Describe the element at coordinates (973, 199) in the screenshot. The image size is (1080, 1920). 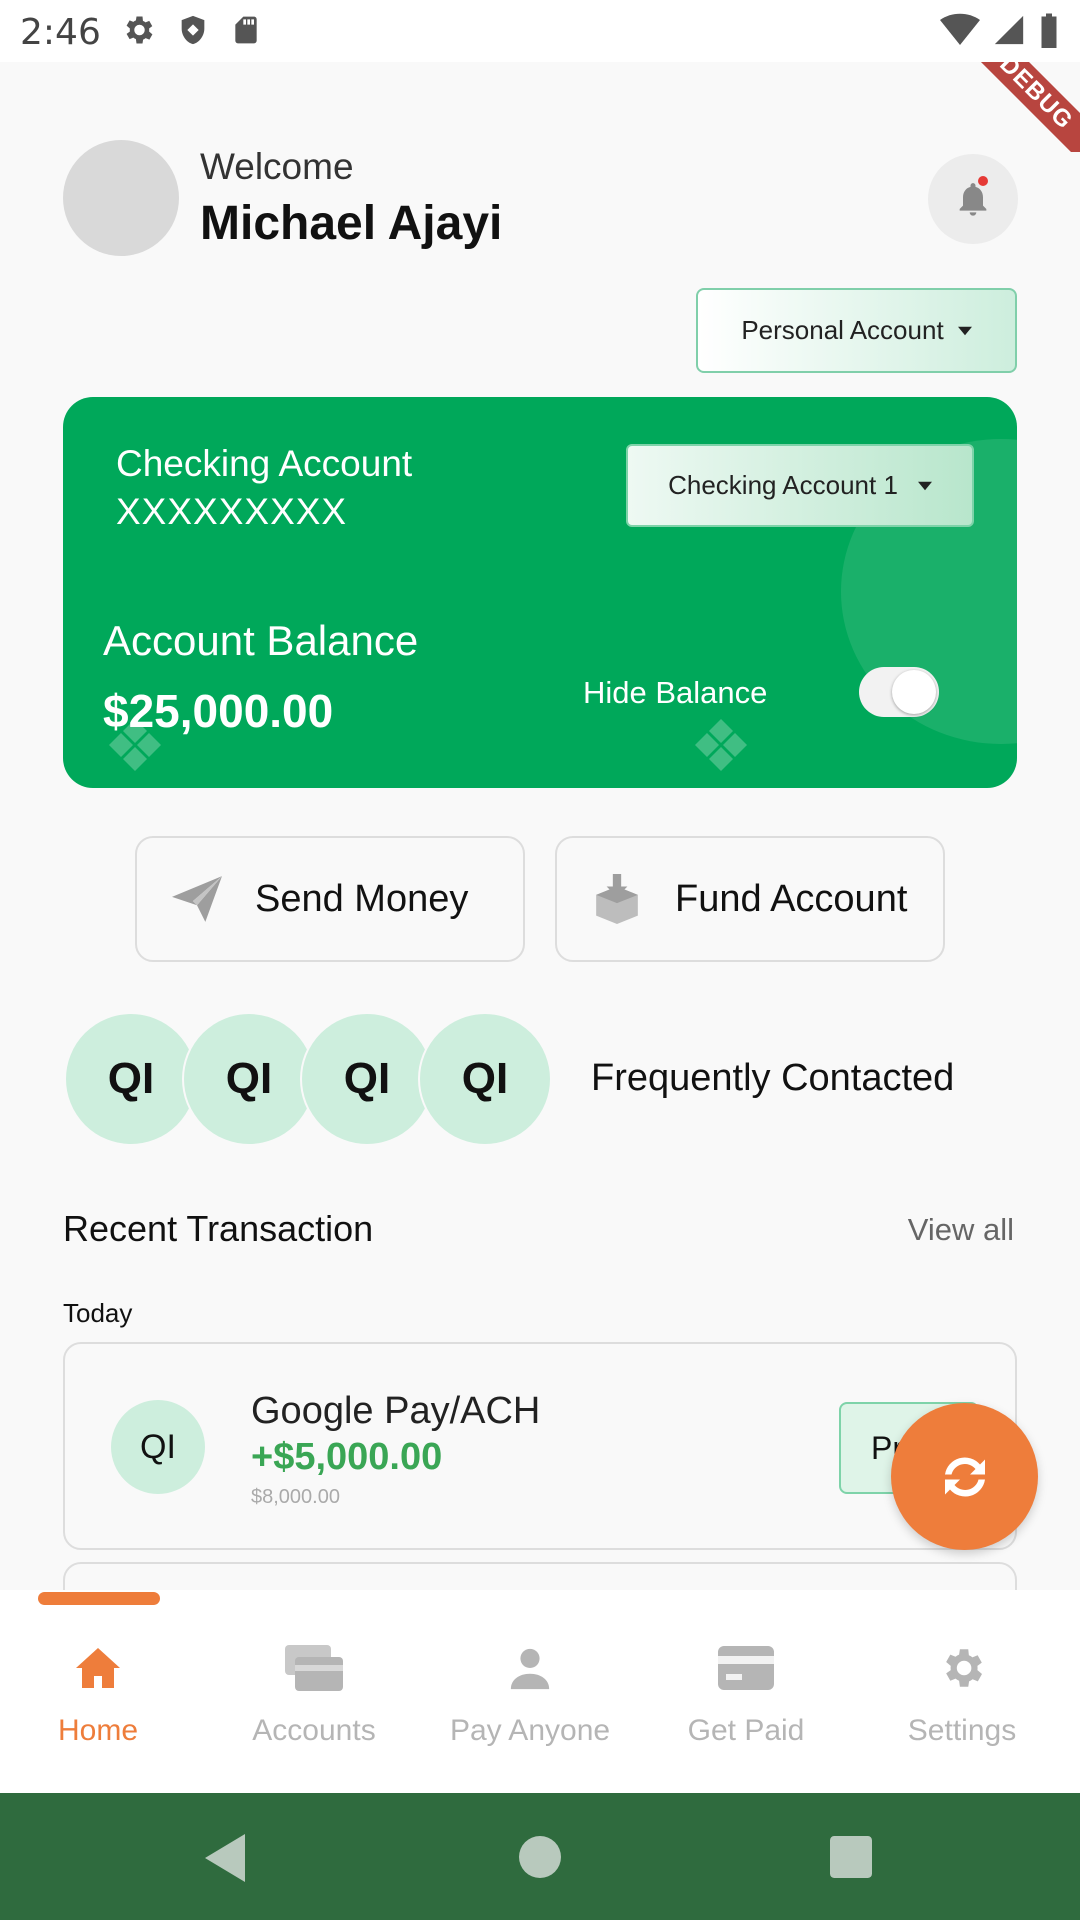
I see `notifications-button` at that location.